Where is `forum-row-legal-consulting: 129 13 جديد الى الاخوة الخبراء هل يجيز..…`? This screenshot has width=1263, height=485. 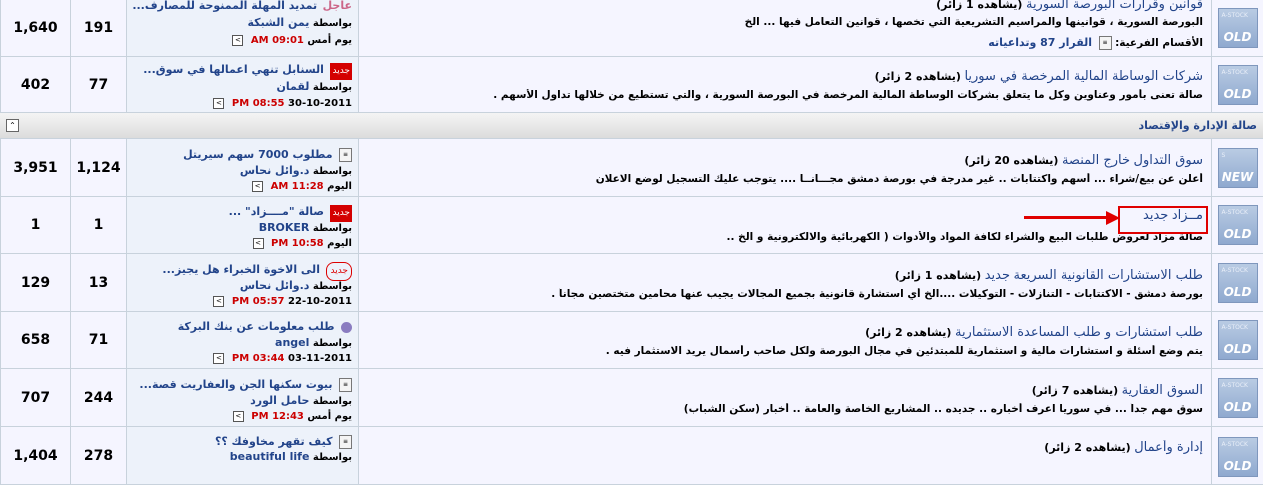
forum-row-legal-consulting: 129 13 جديد الى الاخوة الخبراء هل يجيز..… is located at coordinates (631, 283).